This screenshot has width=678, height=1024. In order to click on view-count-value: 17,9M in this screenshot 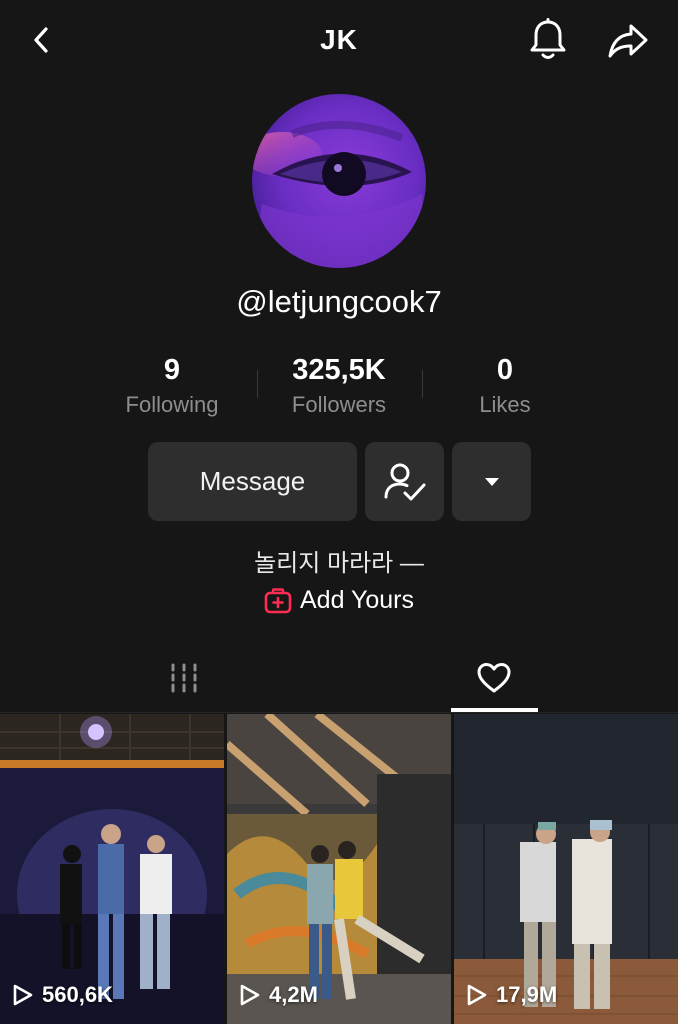, I will do `click(527, 994)`.